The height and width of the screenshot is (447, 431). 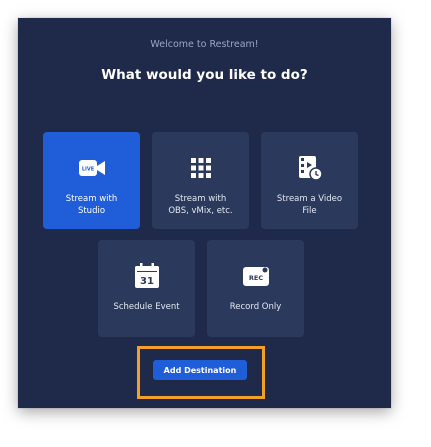 I want to click on option-record-only: REC Record Only, so click(x=255, y=288).